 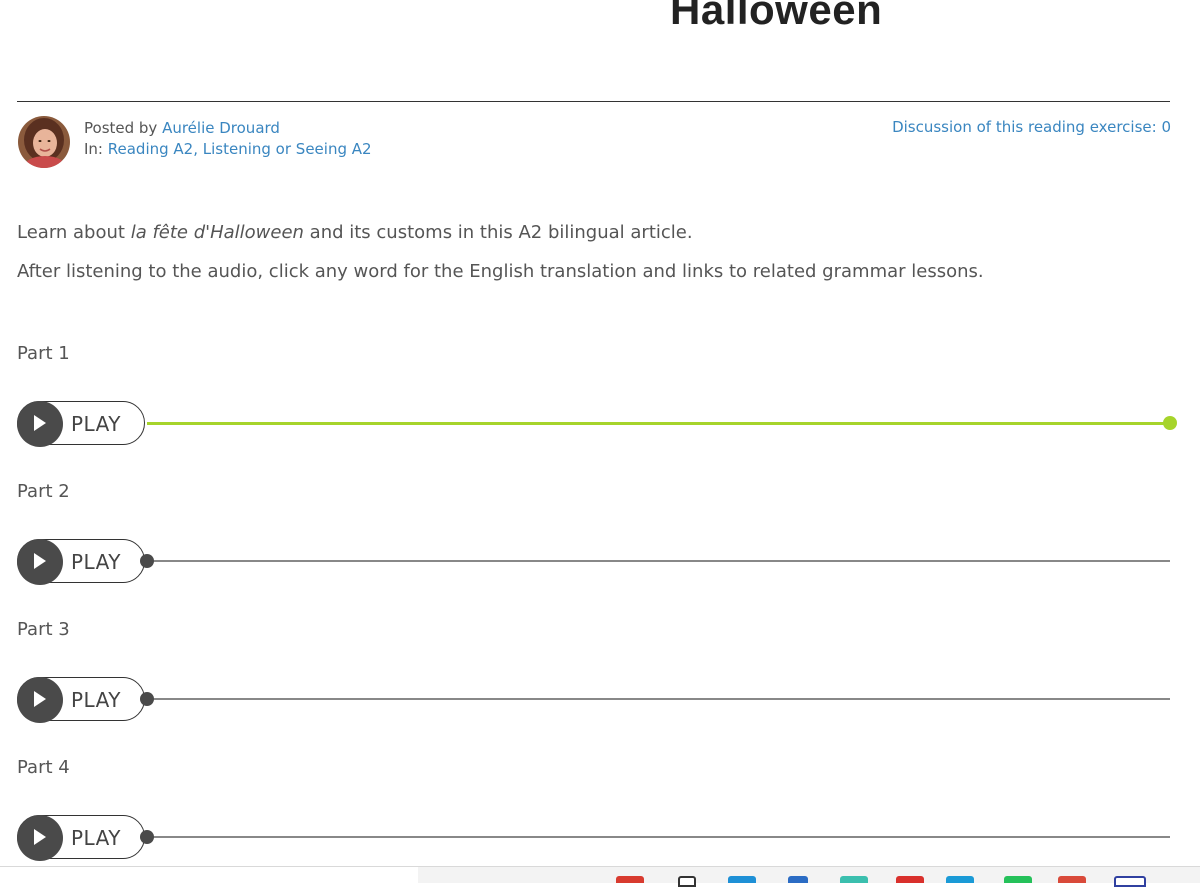 I want to click on discussion-link-wrap: Discussion of this reading exercise: 0, so click(x=1031, y=127).